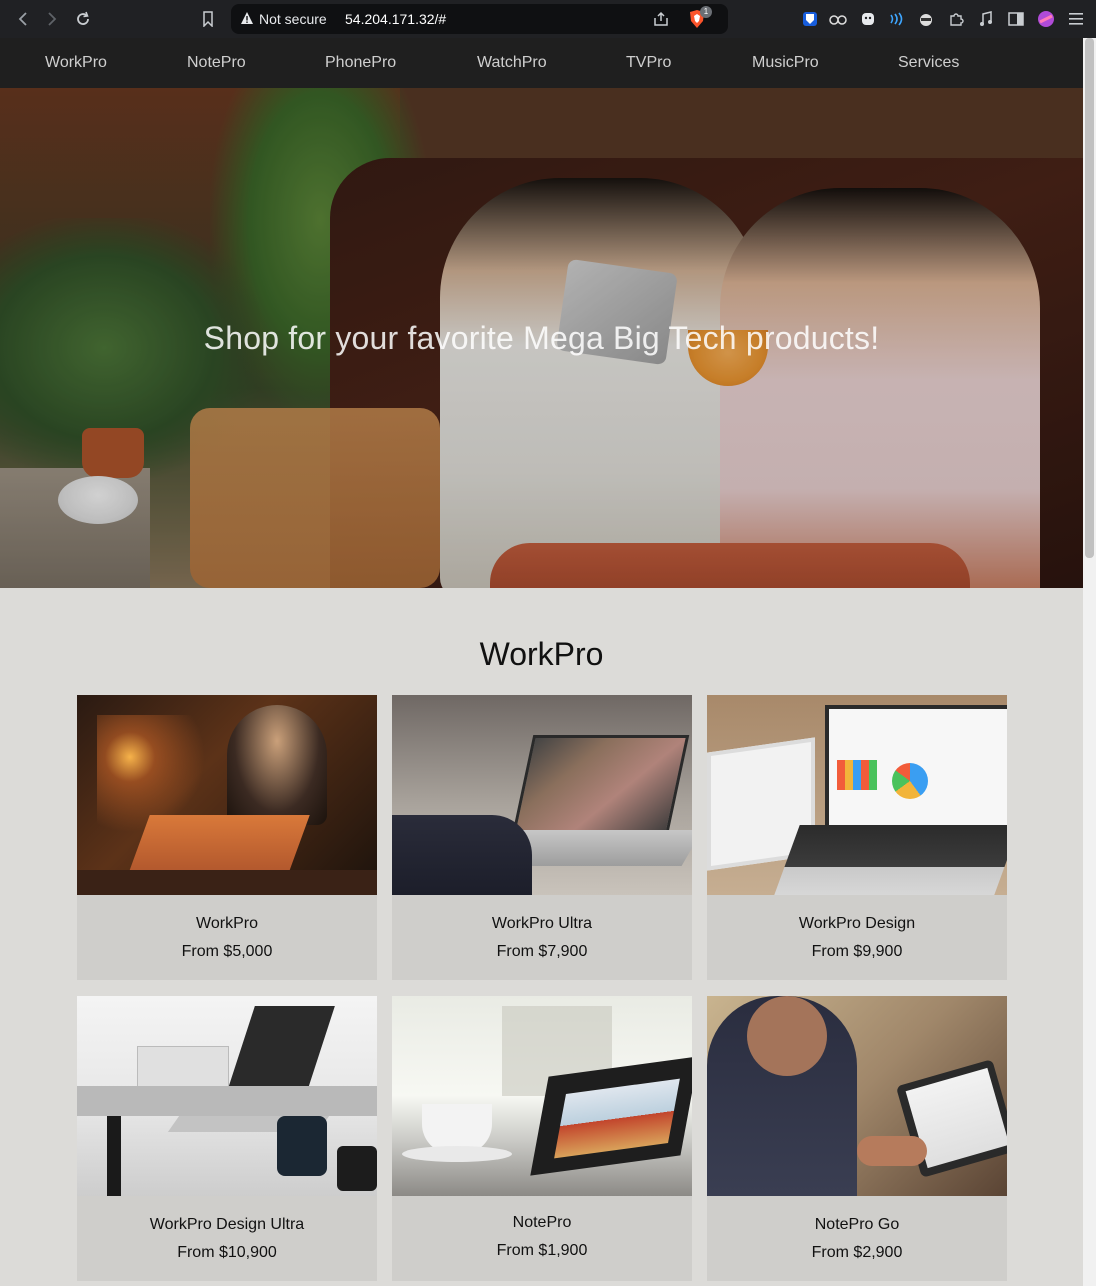 This screenshot has width=1096, height=1286. I want to click on product-price: From $1,900, so click(542, 1250).